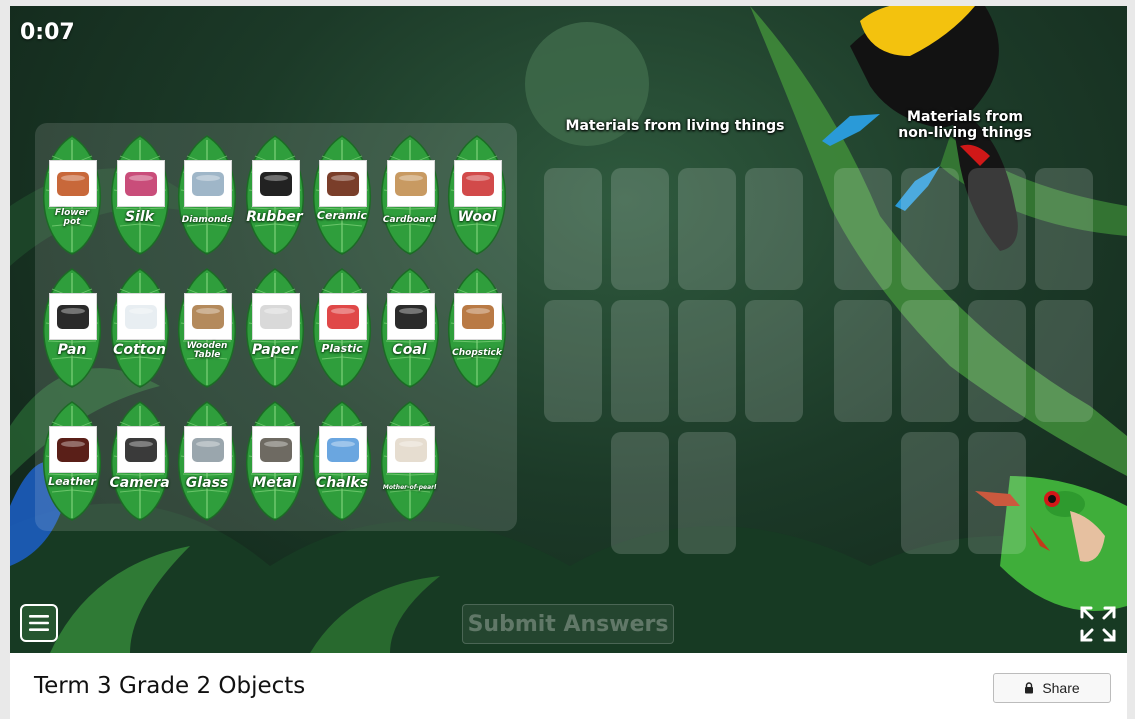 This screenshot has height=719, width=1135. What do you see at coordinates (410, 183) in the screenshot?
I see `cardboard-box-icon` at bounding box center [410, 183].